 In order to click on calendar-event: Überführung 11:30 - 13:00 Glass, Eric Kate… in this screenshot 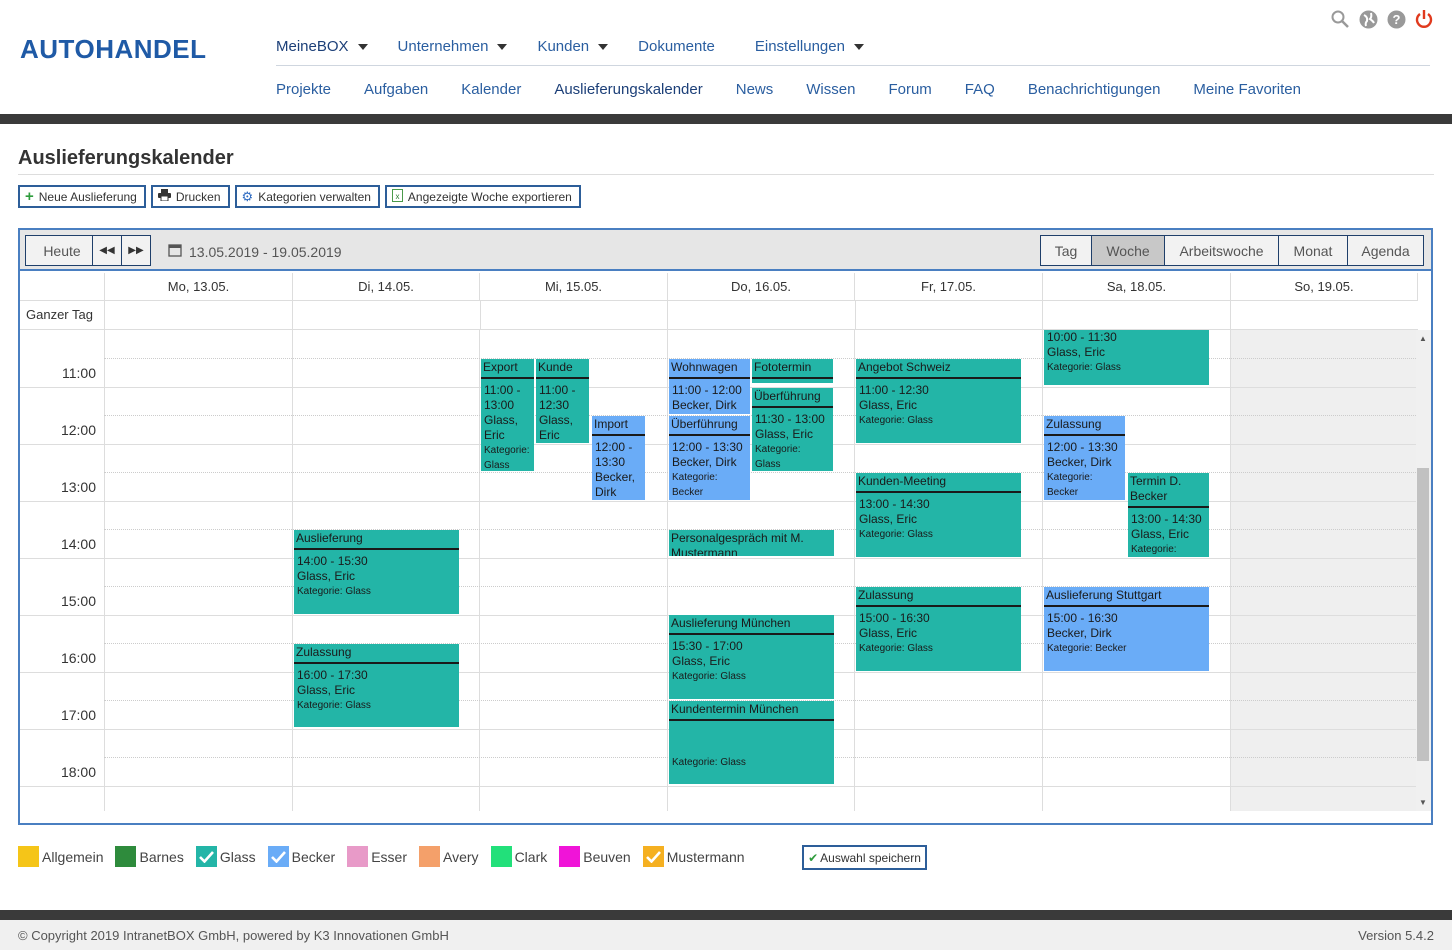, I will do `click(792, 429)`.